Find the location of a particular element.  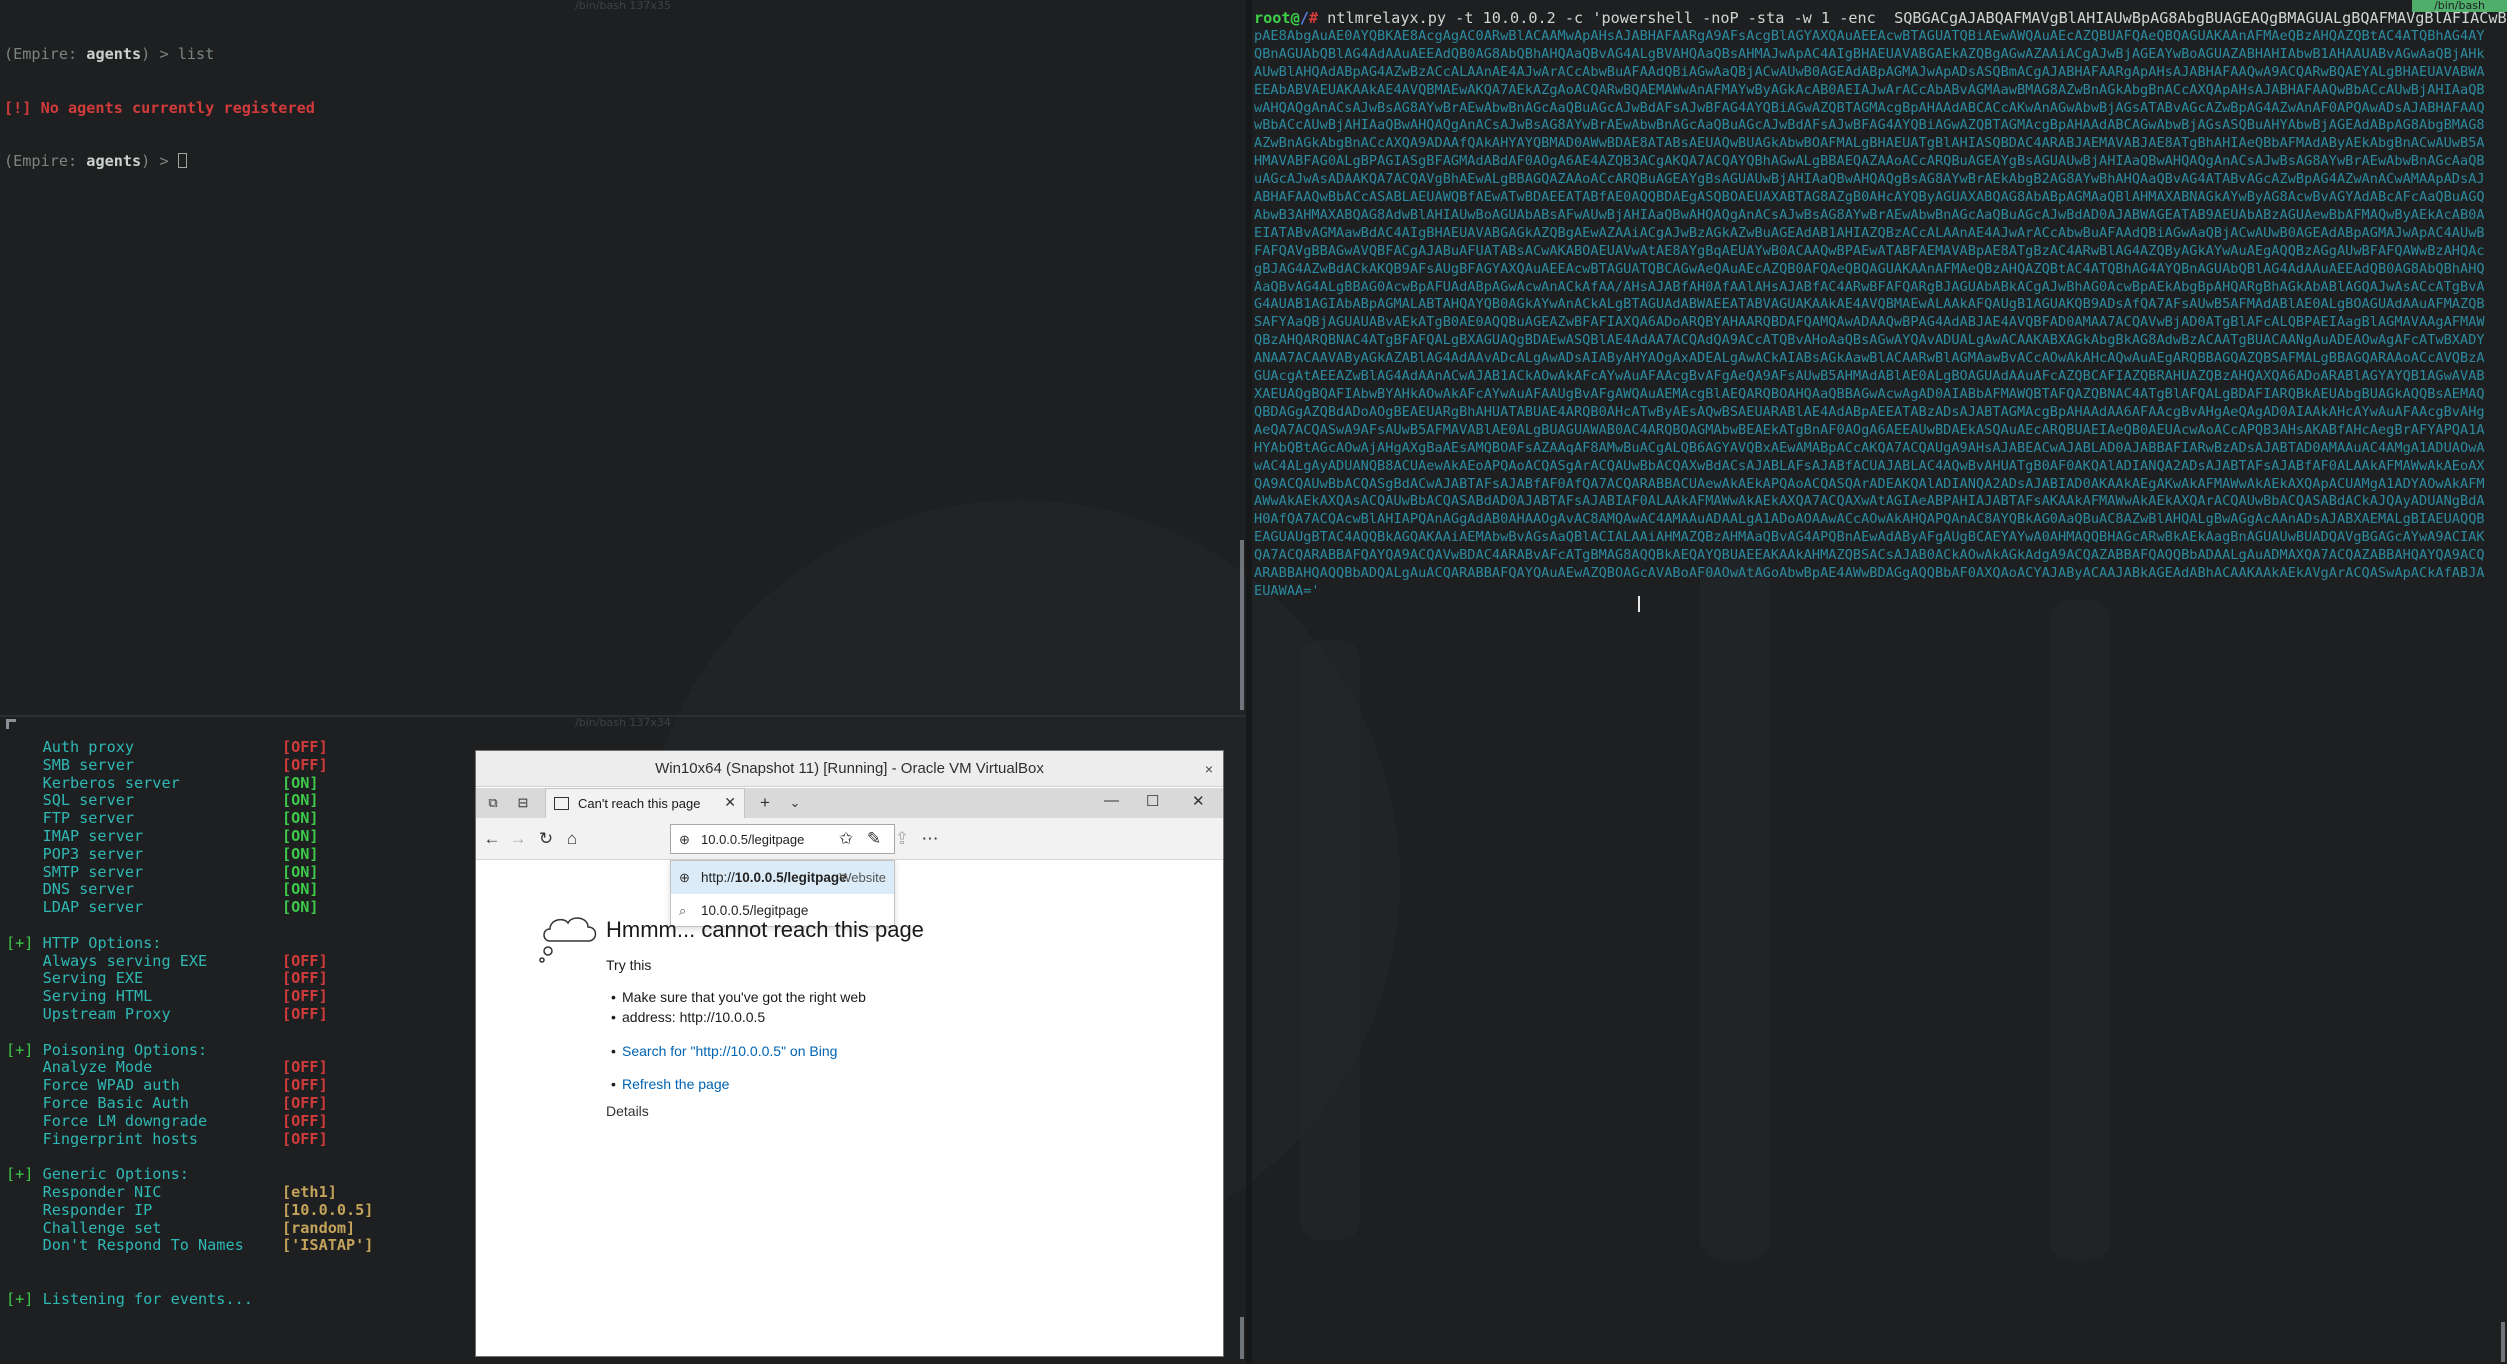

close-button: ✕ is located at coordinates (1198, 801).